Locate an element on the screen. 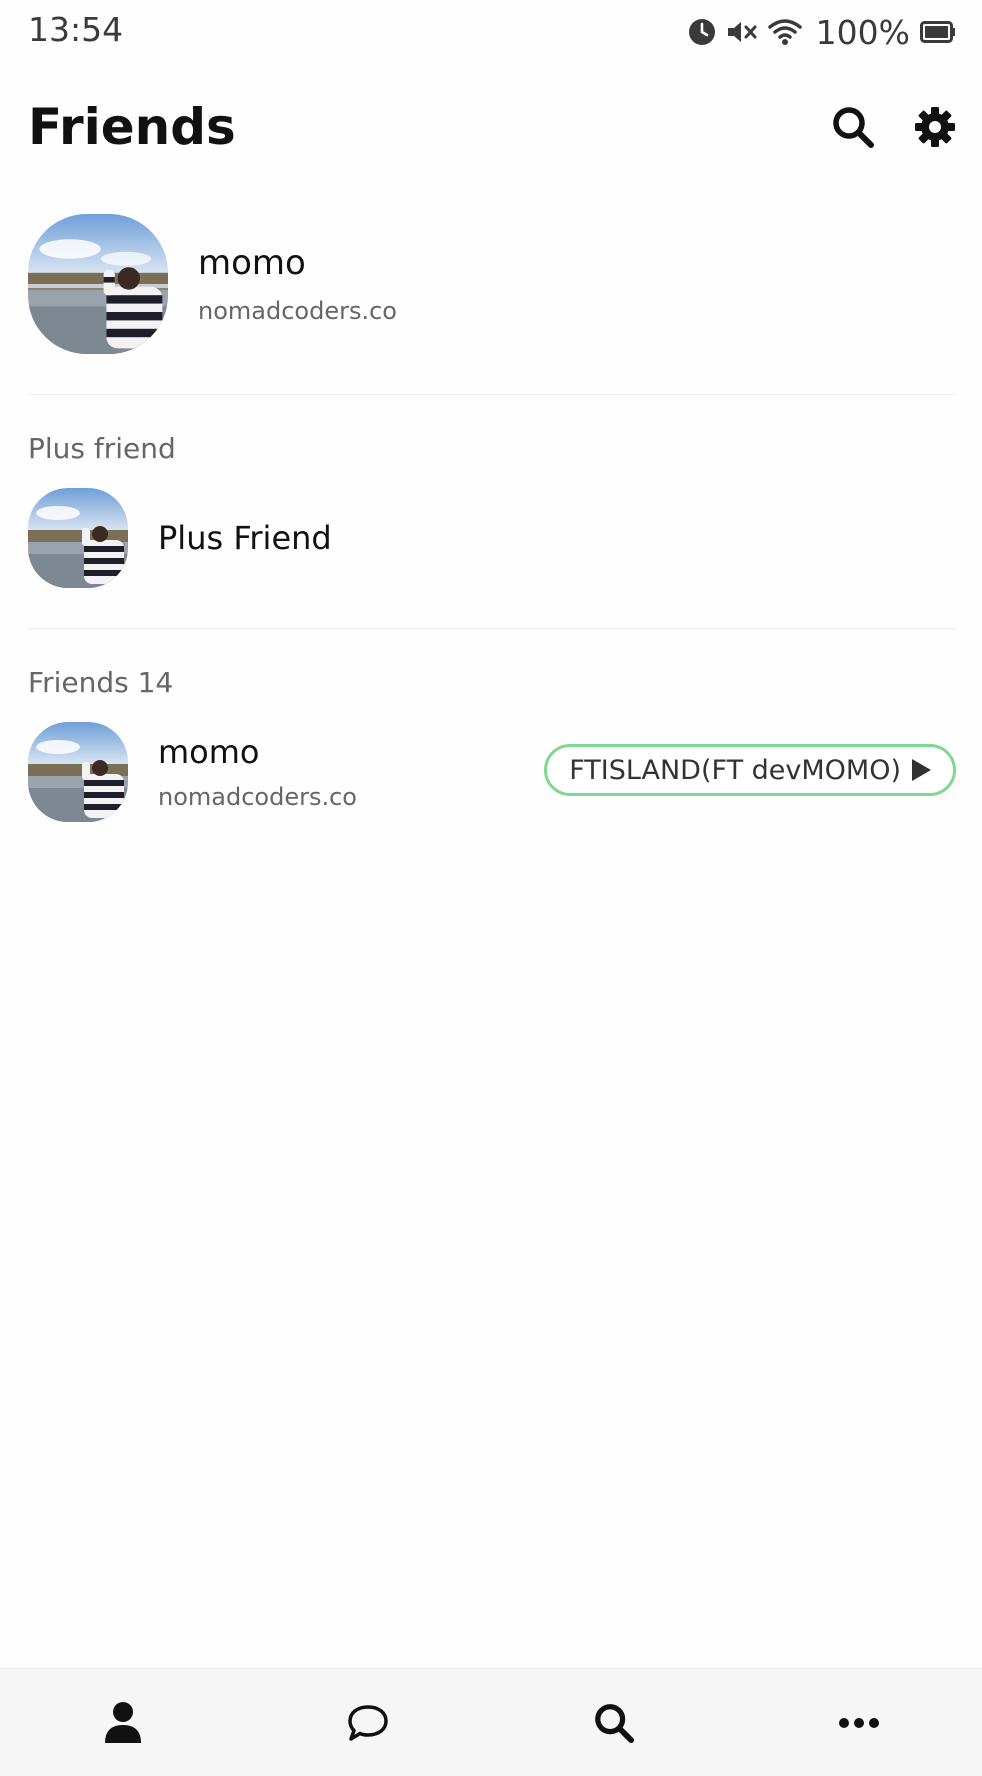 The height and width of the screenshot is (1776, 982). header-actions is located at coordinates (894, 127).